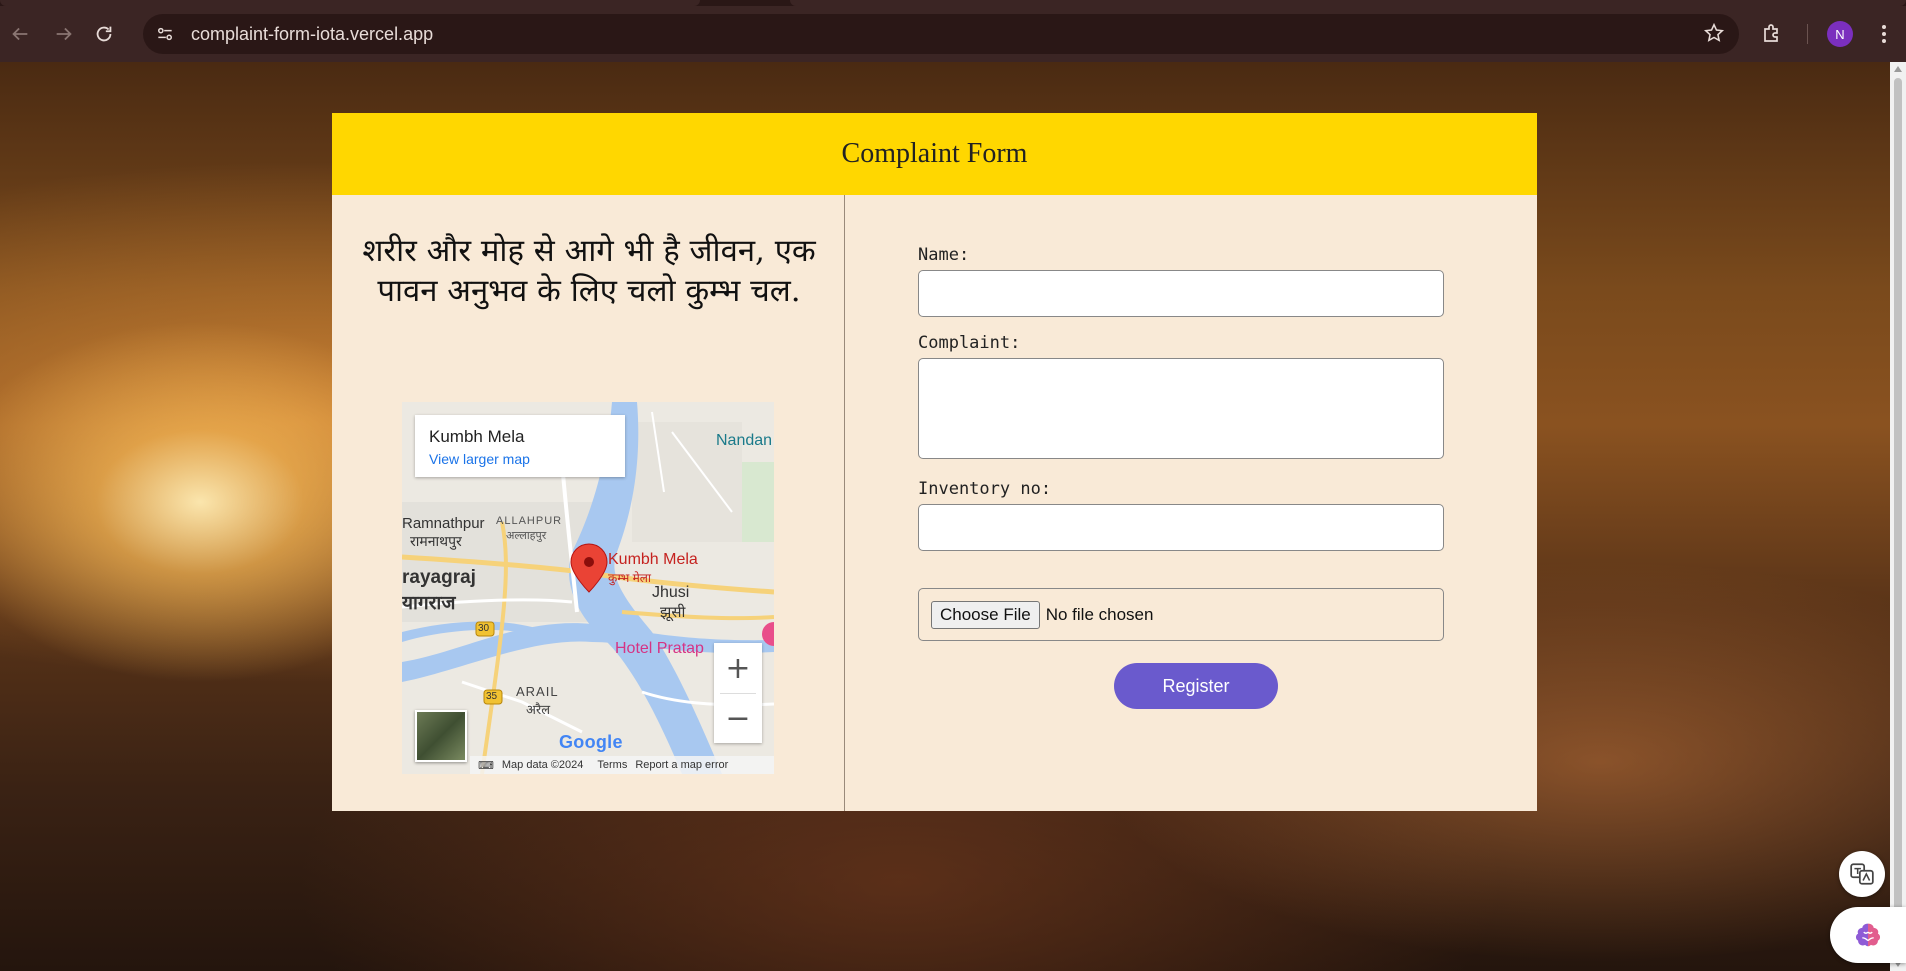 This screenshot has height=971, width=1906. Describe the element at coordinates (1714, 35) in the screenshot. I see `bookmark-star-icon` at that location.